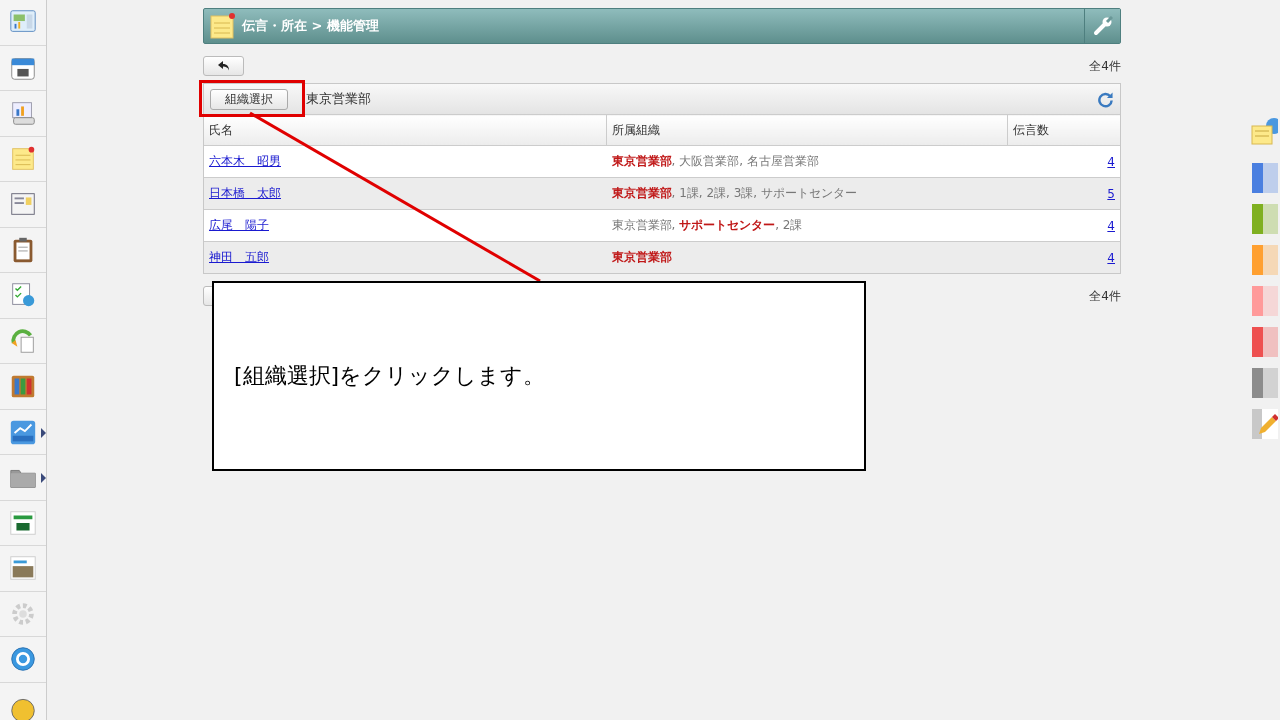 This screenshot has width=1280, height=720. Describe the element at coordinates (1063, 130) in the screenshot. I see `column-header: 伝言数` at that location.